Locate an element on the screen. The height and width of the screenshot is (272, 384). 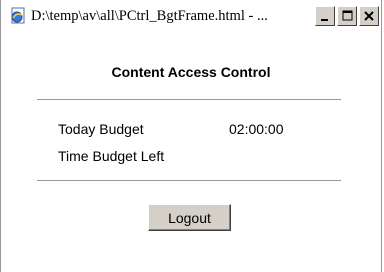
maximize-icon is located at coordinates (347, 15).